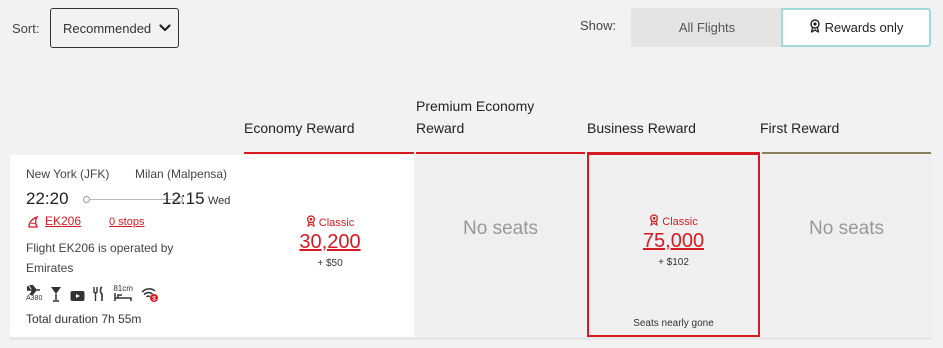  I want to click on column-header-economy: Economy Reward, so click(299, 128).